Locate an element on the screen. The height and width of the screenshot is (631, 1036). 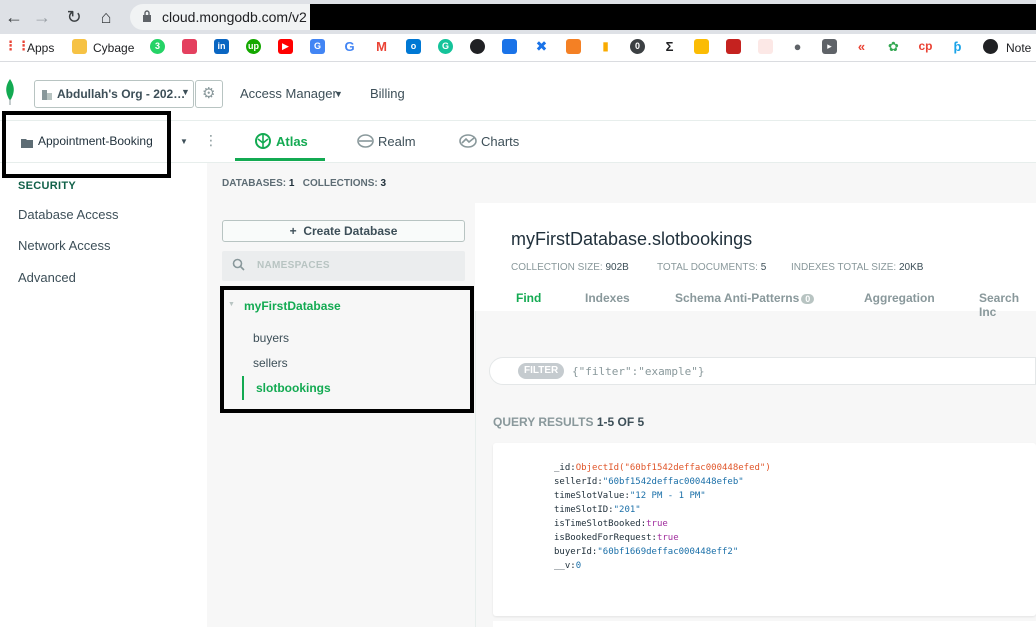
tab-indexes: Indexes is located at coordinates (607, 298).